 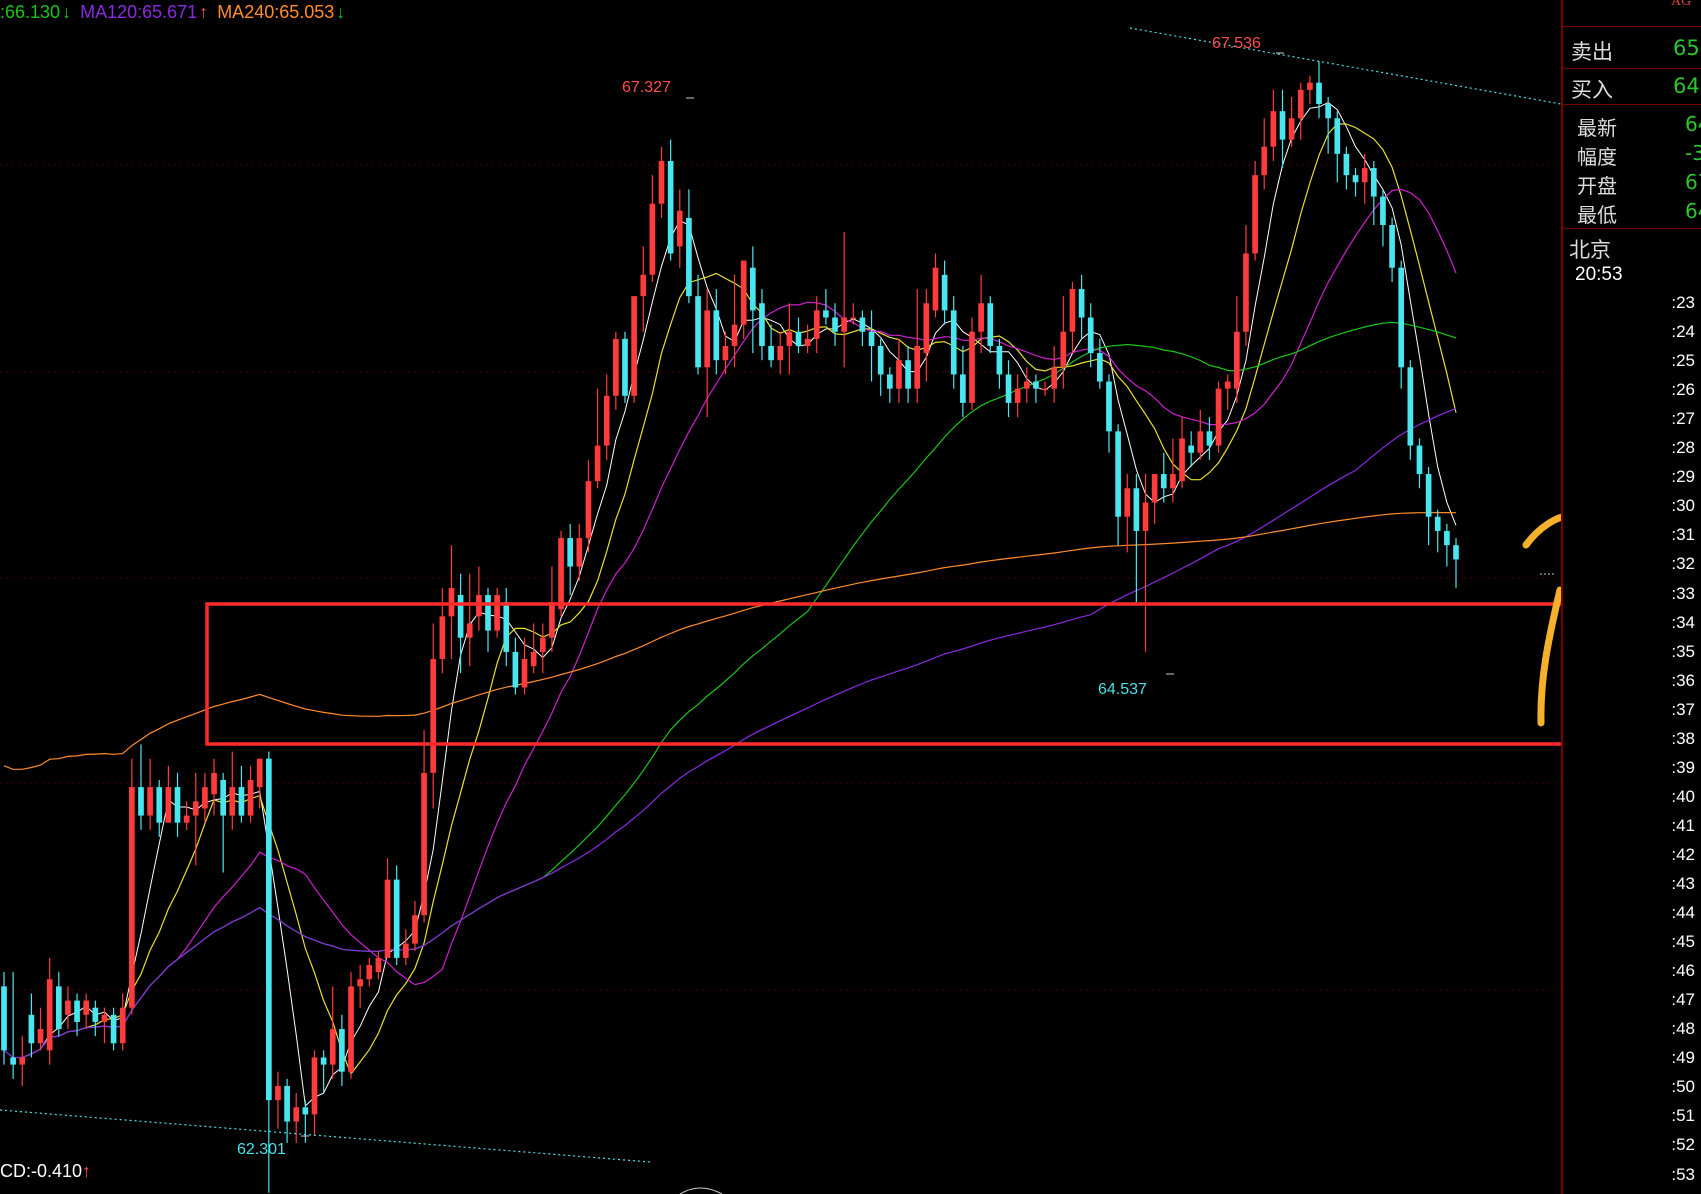 I want to click on time-list-item: :45, so click(x=1683, y=942).